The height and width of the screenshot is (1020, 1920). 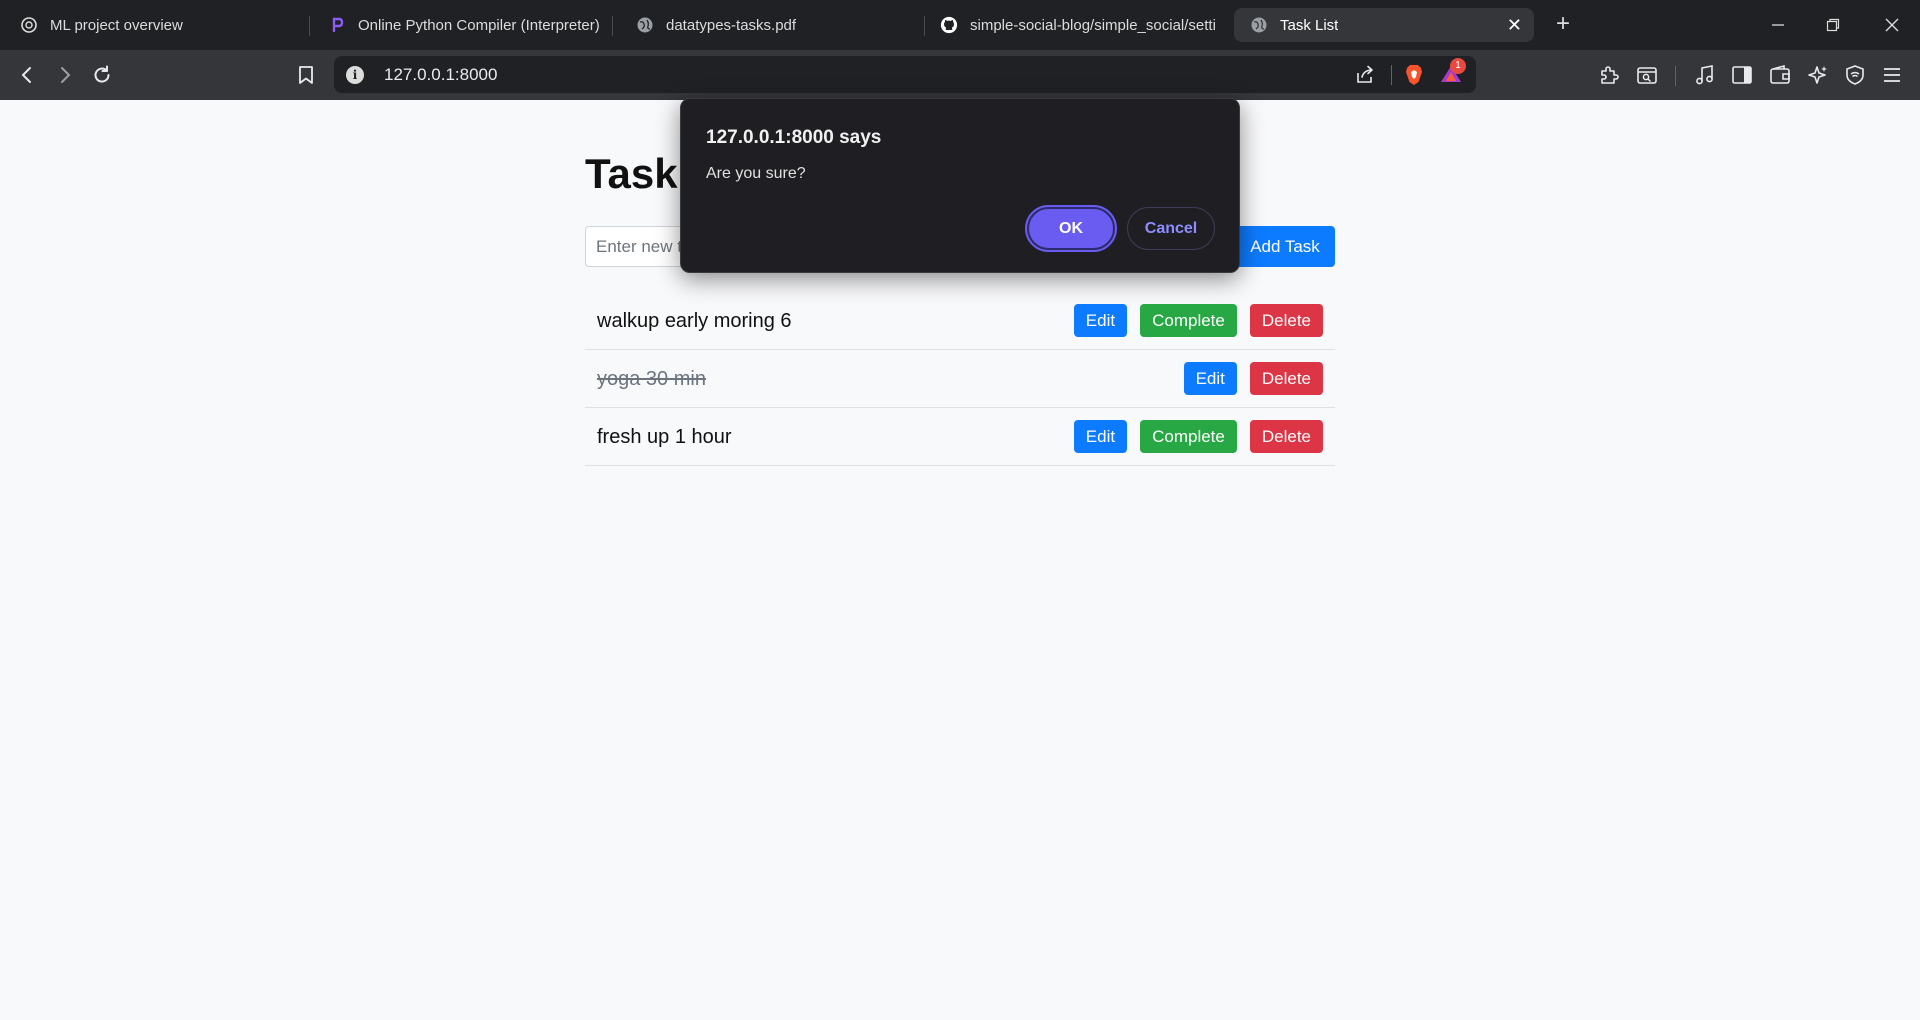 I want to click on task-text: yoga 30 min, so click(x=651, y=379).